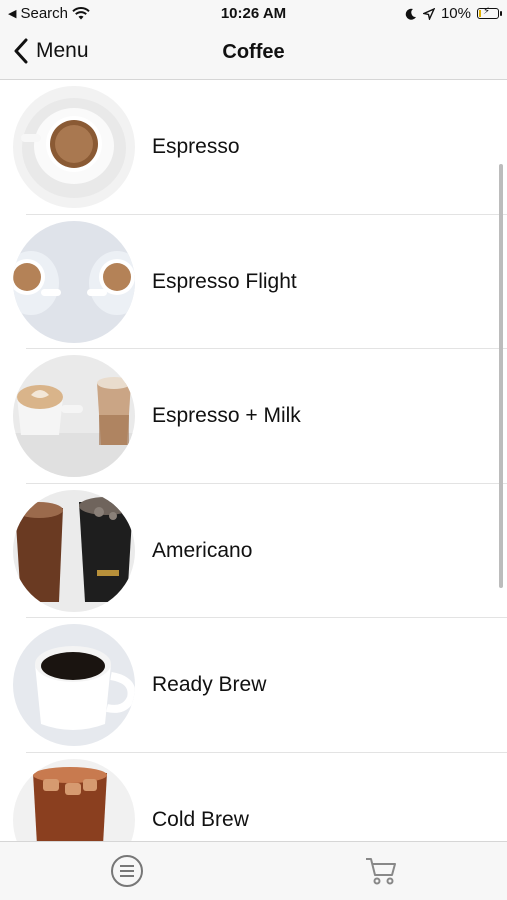  Describe the element at coordinates (253, 14) in the screenshot. I see `status-bar: ◀ Search 10:26 AM 10% ⚡` at that location.